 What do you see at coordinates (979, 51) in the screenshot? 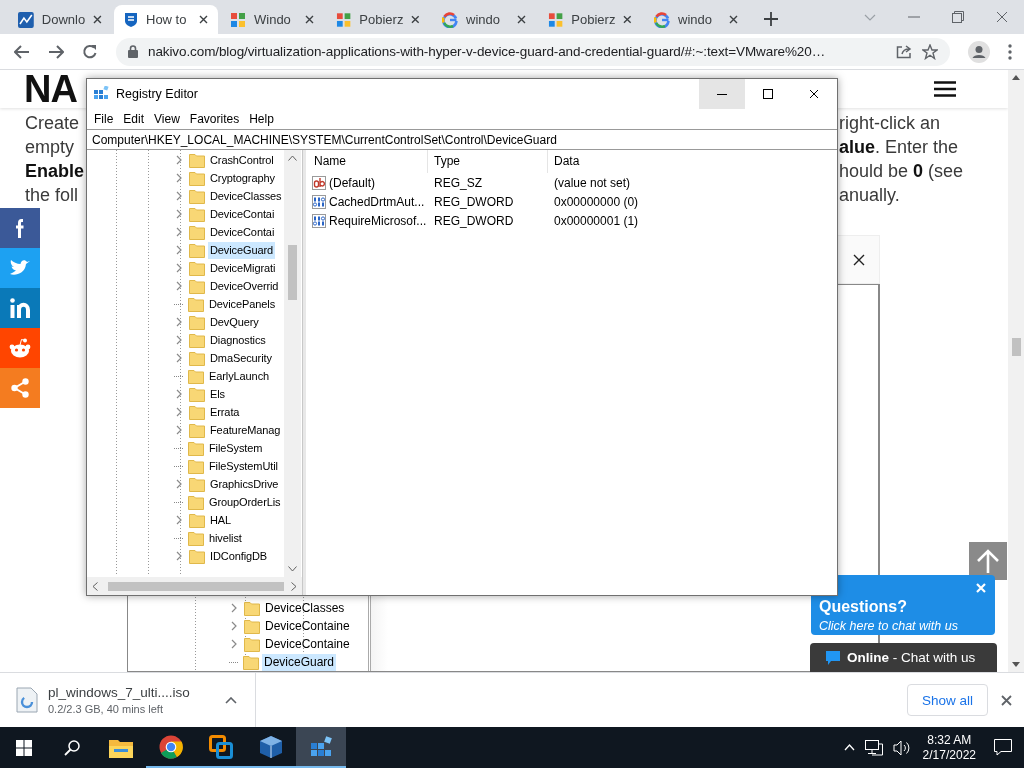
I see `profile-avatar-icon` at bounding box center [979, 51].